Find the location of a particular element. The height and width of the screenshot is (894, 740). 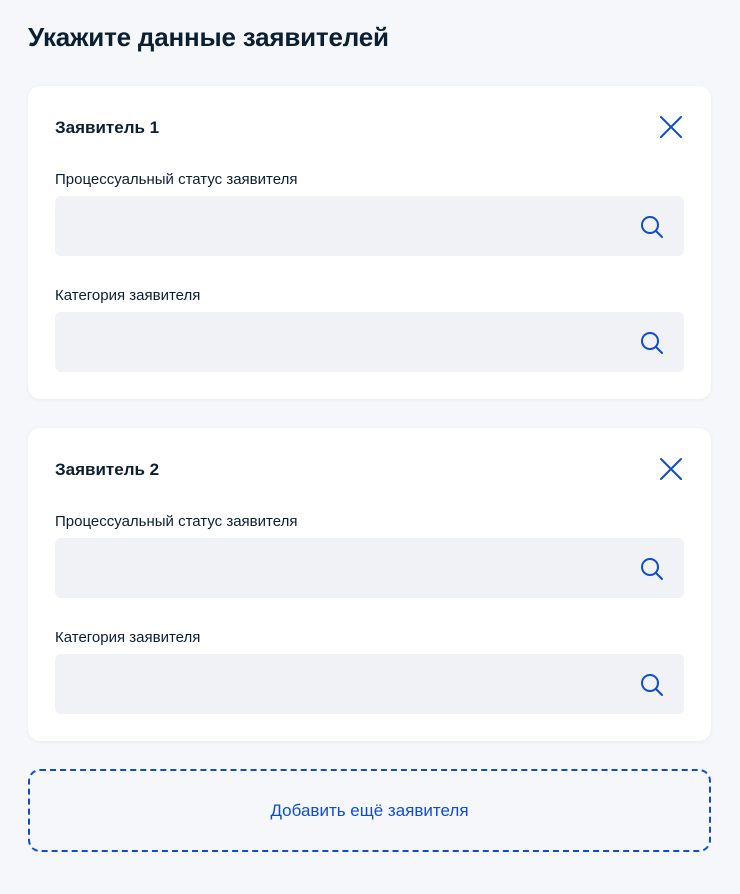

add-applicant-button: Добавить ещё заявителя is located at coordinates (369, 810).